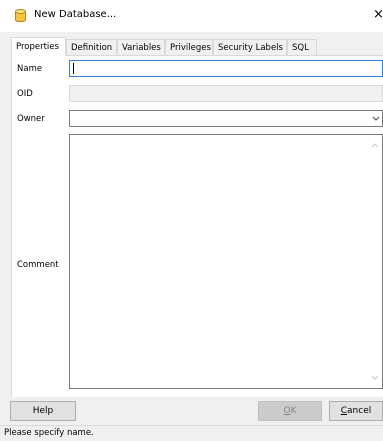 This screenshot has height=441, width=383. I want to click on tab-label: Security Labels, so click(250, 48).